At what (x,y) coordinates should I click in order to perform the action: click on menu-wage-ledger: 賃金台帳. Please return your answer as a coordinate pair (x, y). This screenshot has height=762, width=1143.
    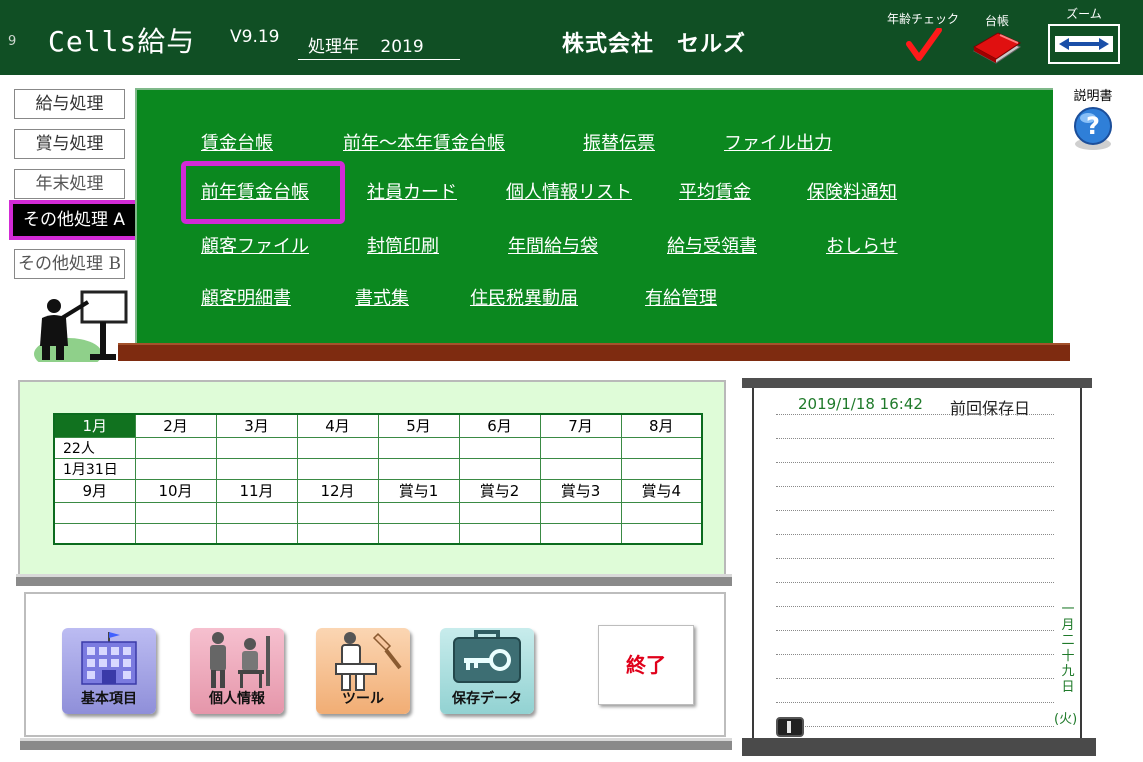
    Looking at the image, I should click on (237, 142).